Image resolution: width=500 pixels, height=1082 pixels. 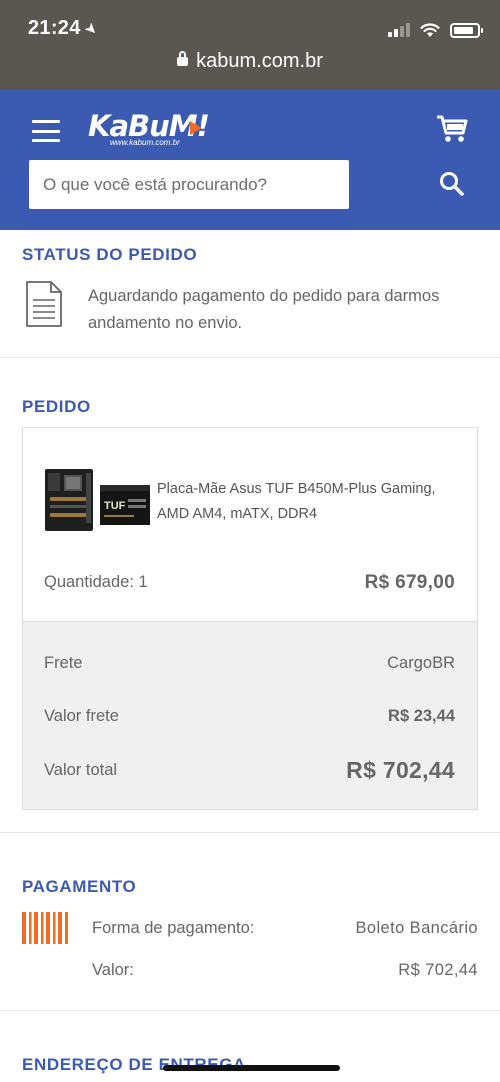 I want to click on url-text: kabum.com.br, so click(x=259, y=61).